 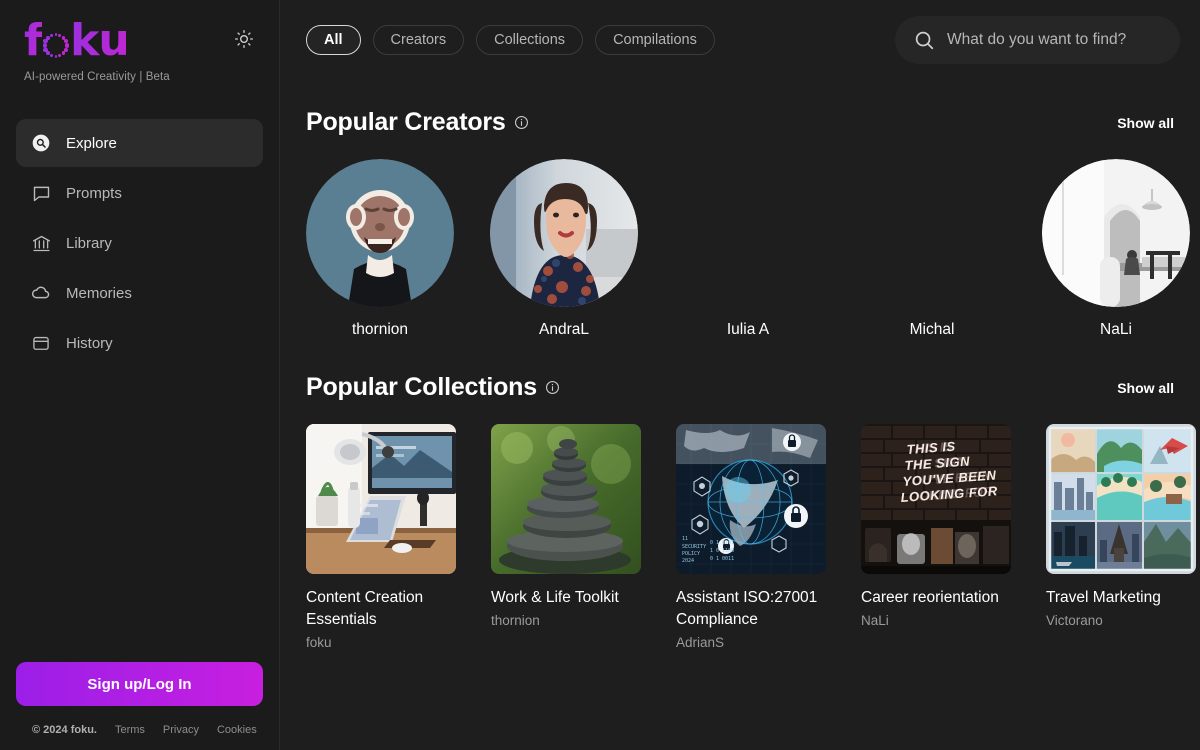 I want to click on creator-card: AndraL, so click(x=564, y=249).